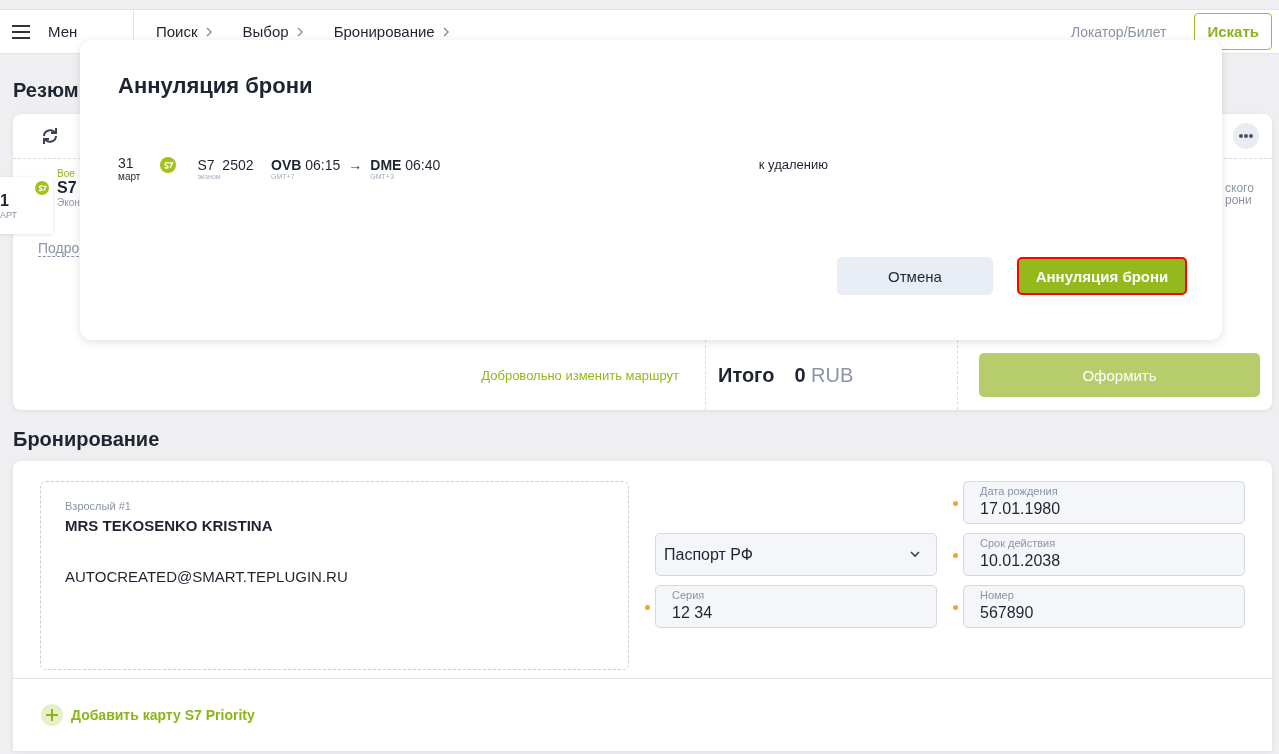  I want to click on info-text: ского, so click(1239, 188).